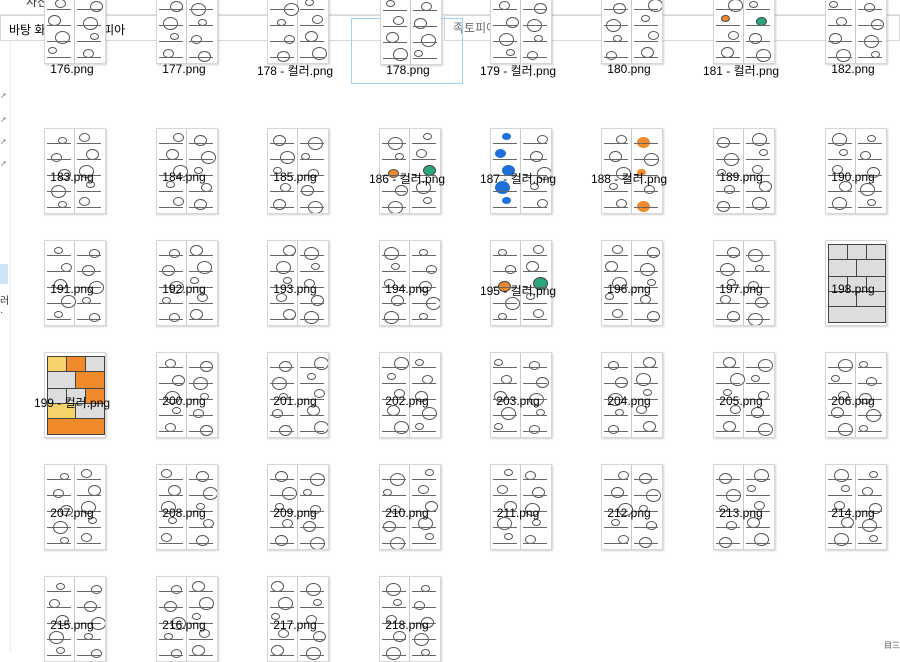 Image resolution: width=900 pixels, height=662 pixels. I want to click on file-item: 199 - 컬러.png, so click(72, 373).